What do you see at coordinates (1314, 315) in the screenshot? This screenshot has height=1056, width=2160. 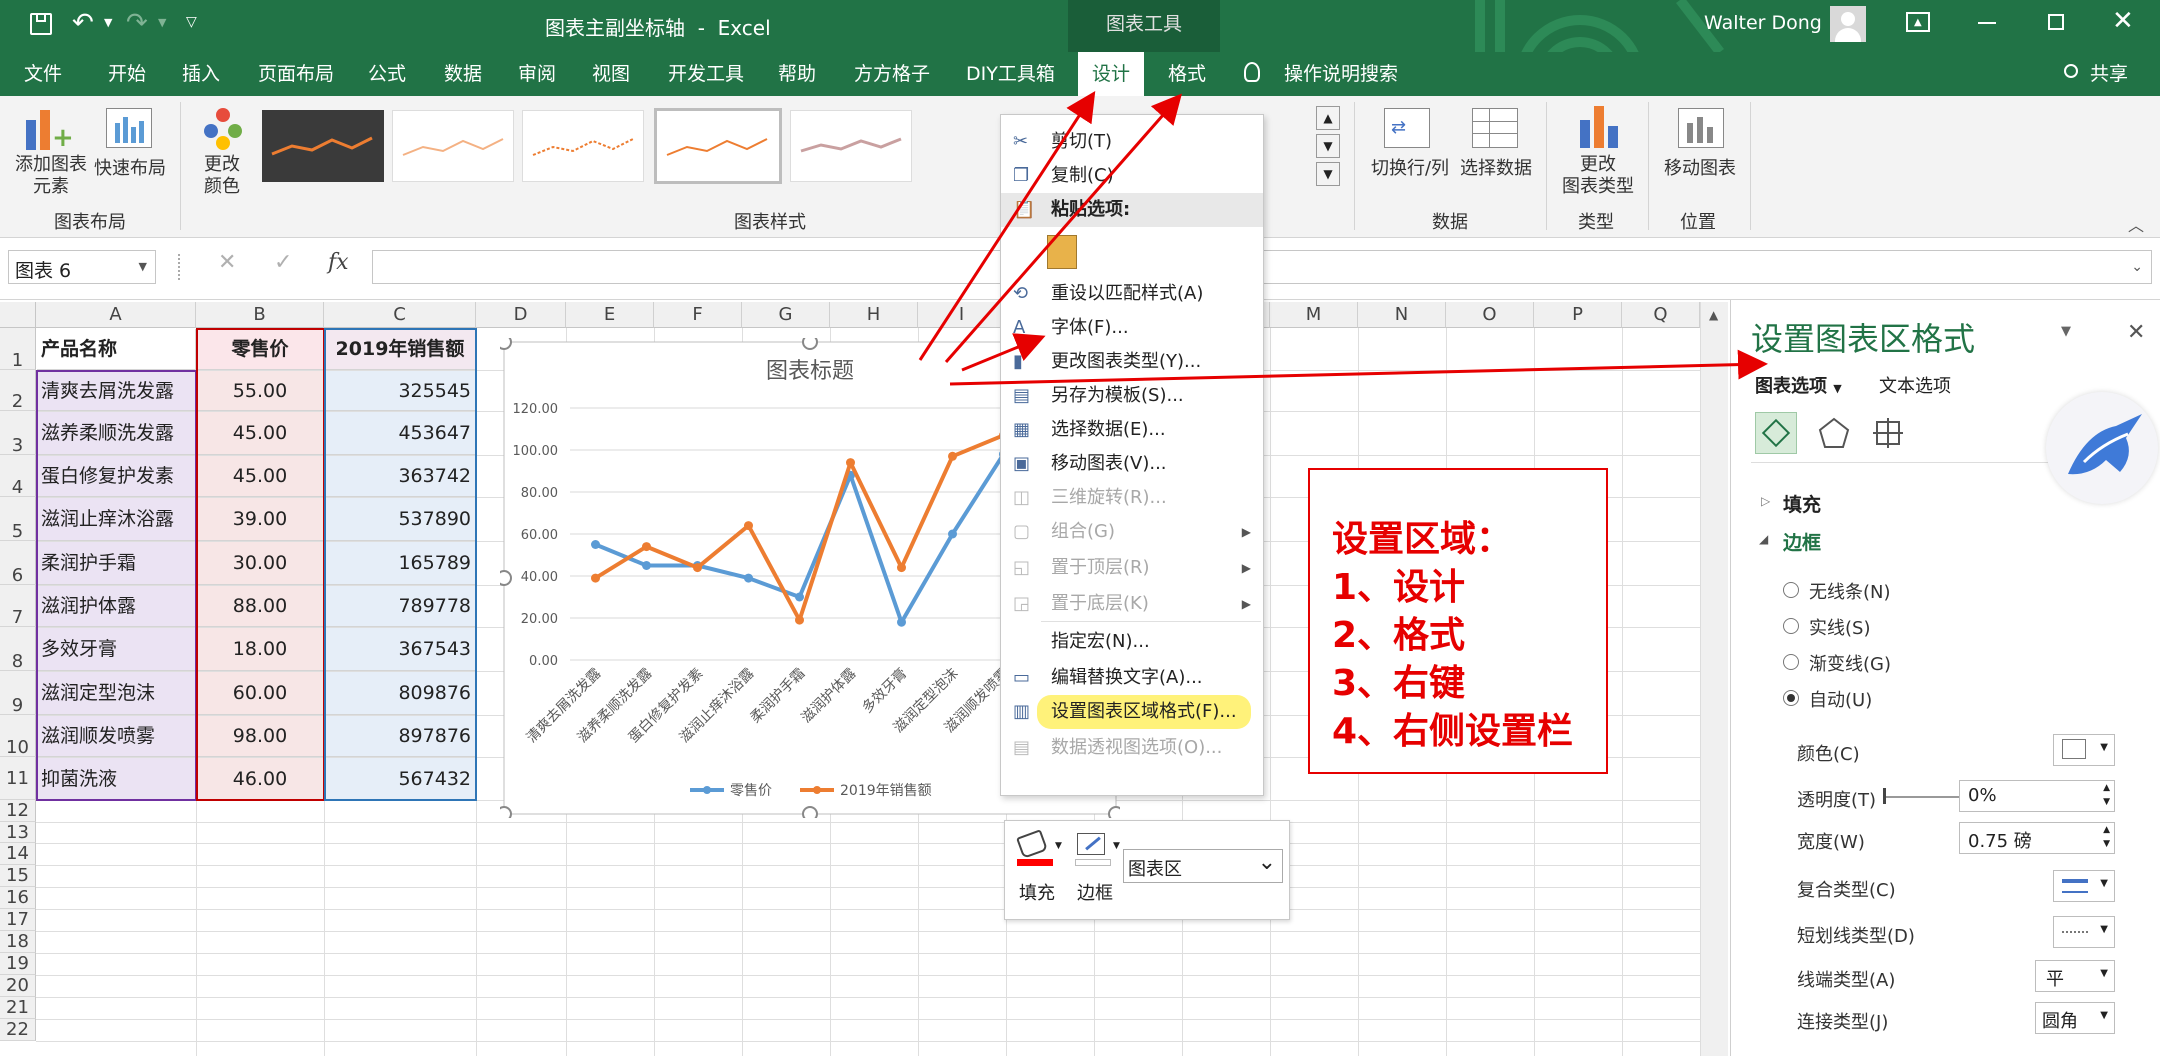 I see `column-header-M: M` at bounding box center [1314, 315].